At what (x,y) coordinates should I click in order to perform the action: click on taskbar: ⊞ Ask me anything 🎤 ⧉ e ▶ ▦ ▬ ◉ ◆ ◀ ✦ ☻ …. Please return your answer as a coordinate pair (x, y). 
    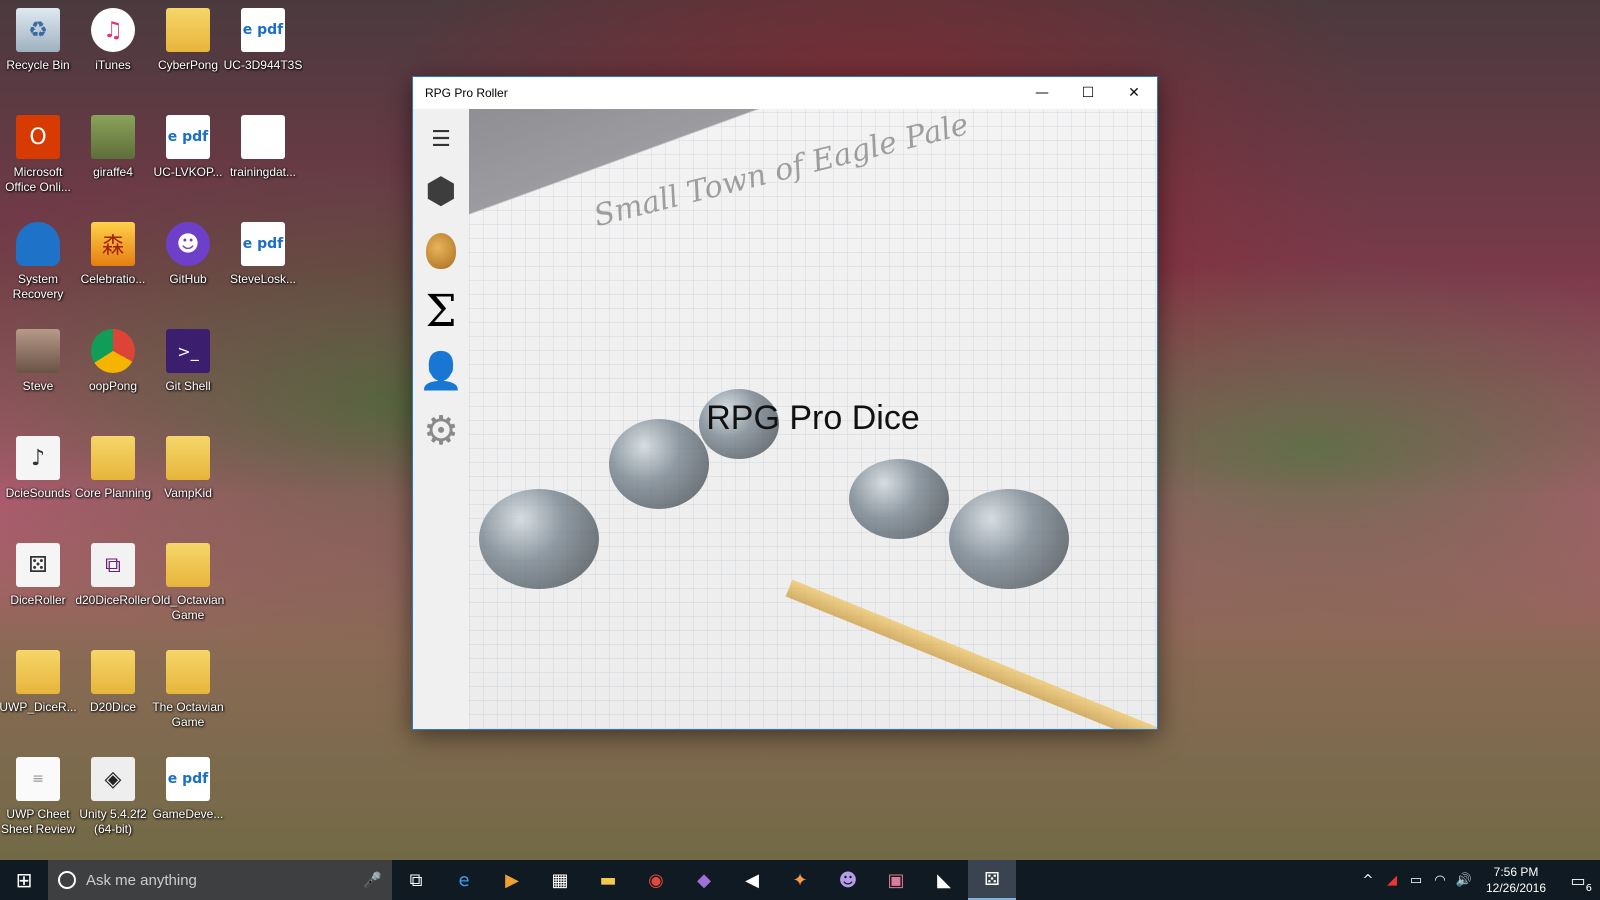
    Looking at the image, I should click on (800, 880).